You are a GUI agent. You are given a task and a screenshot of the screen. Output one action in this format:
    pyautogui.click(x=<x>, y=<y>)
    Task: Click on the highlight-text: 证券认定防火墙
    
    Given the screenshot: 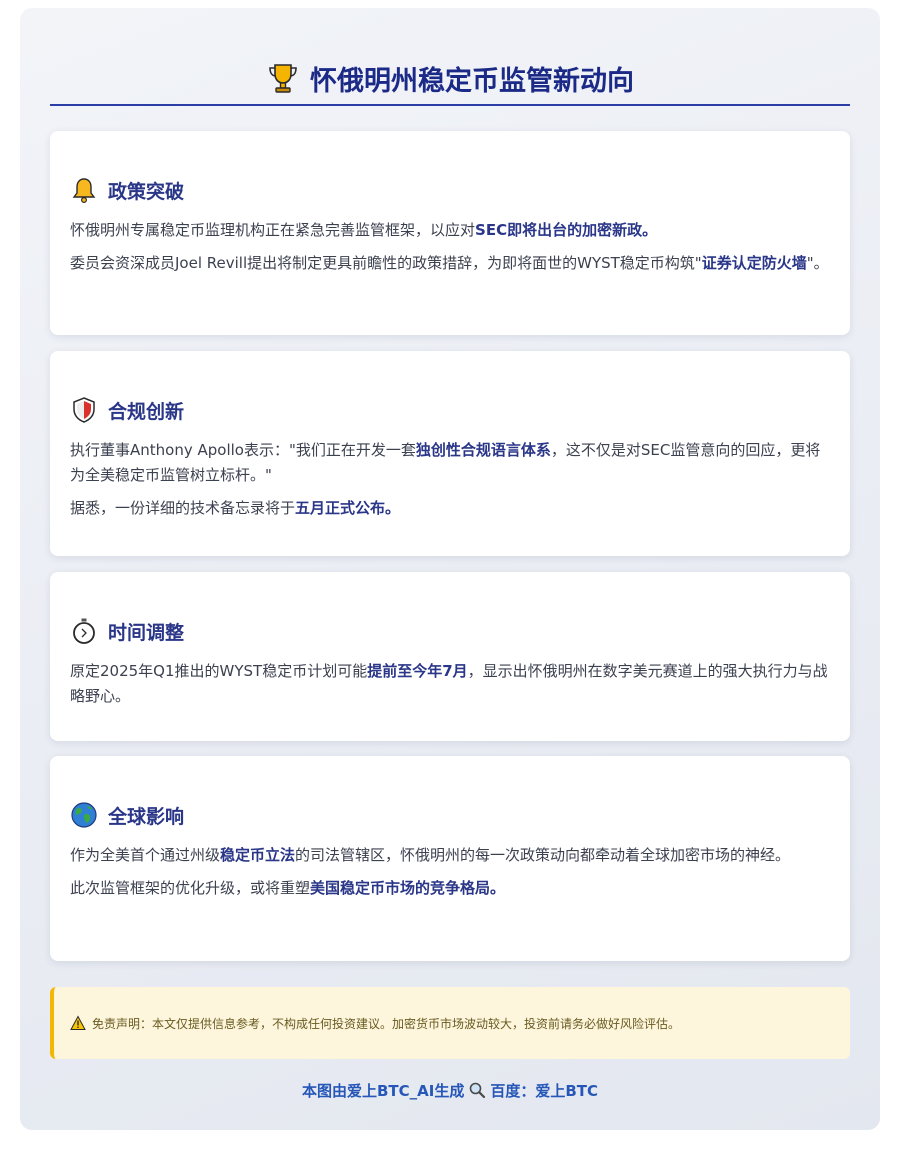 What is the action you would take?
    pyautogui.click(x=754, y=263)
    